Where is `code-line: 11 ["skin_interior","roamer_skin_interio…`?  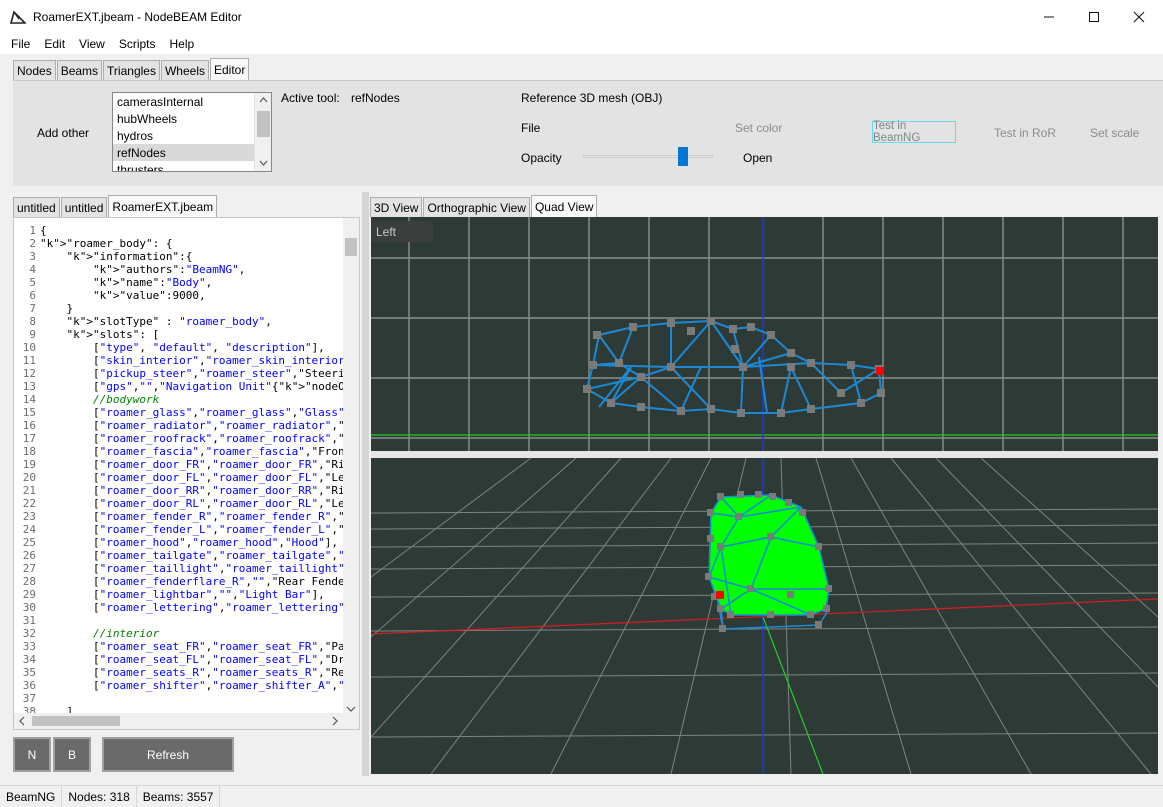 code-line: 11 ["skin_interior","roamer_skin_interio… is located at coordinates (186, 360).